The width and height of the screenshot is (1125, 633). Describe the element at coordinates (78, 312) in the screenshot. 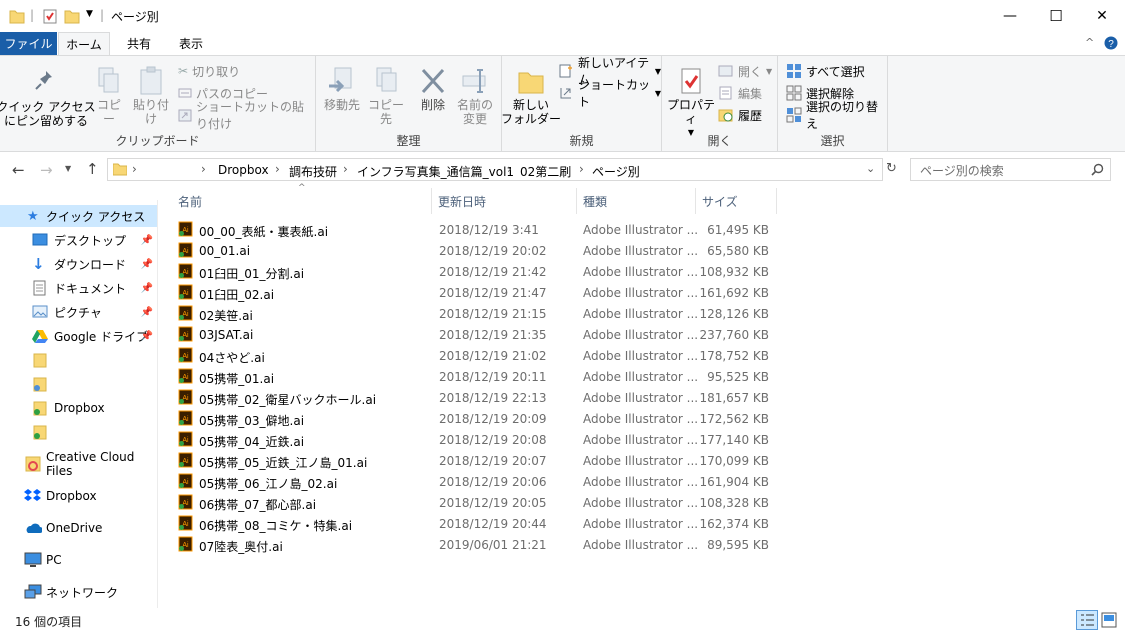

I see `nav-item-pictures: ピクチャ 📌` at that location.